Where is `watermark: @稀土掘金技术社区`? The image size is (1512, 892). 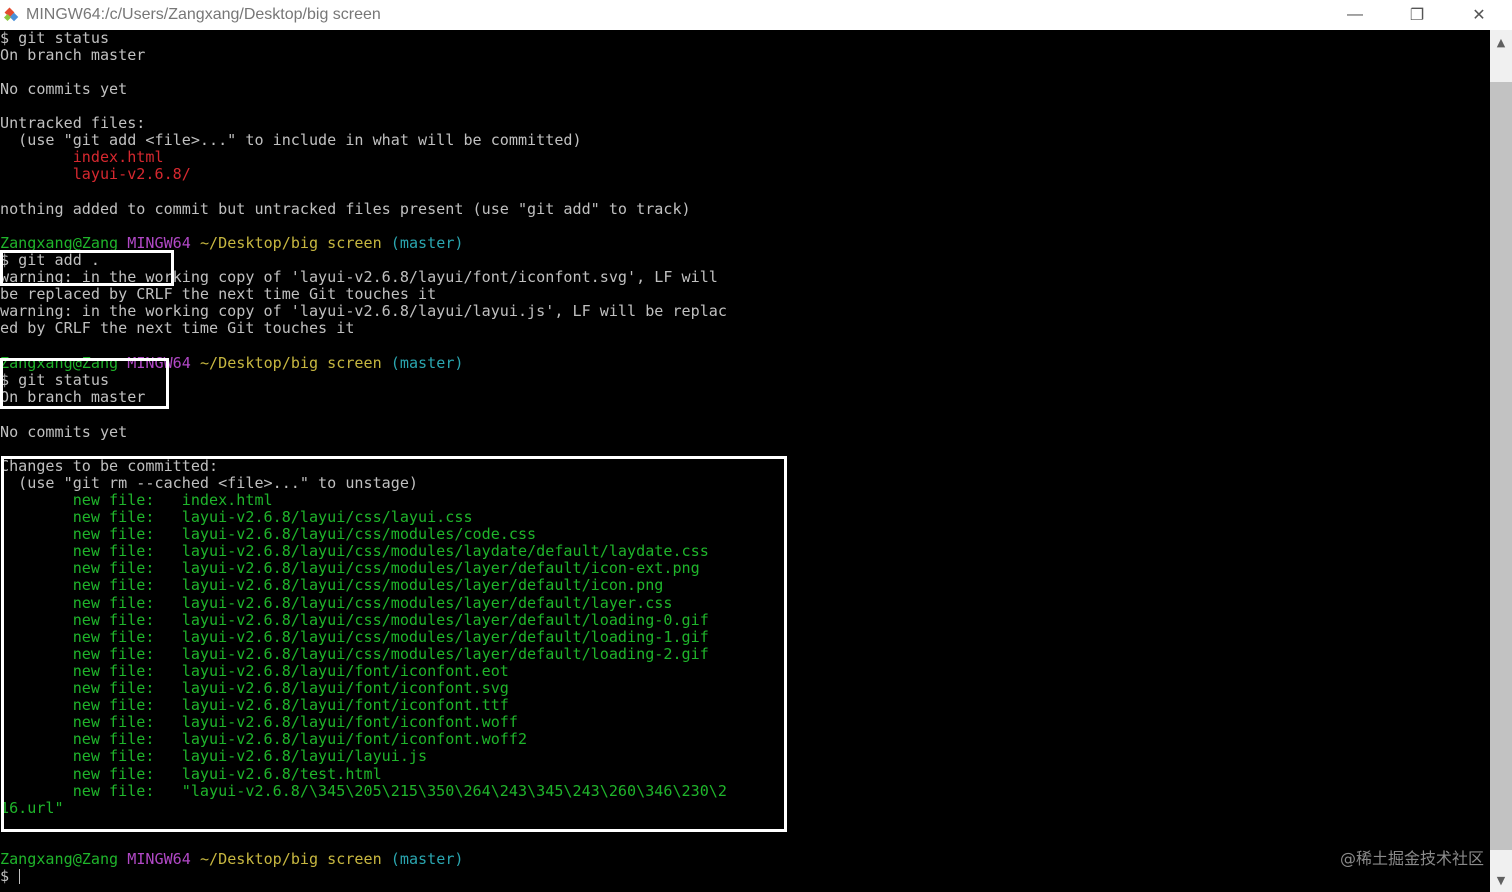
watermark: @稀土掘金技术社区 is located at coordinates (1411, 858).